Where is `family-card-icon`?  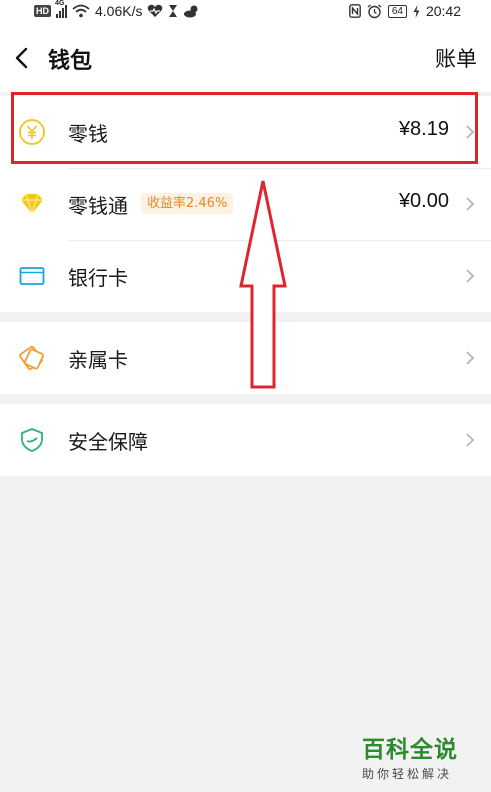 family-card-icon is located at coordinates (31, 358).